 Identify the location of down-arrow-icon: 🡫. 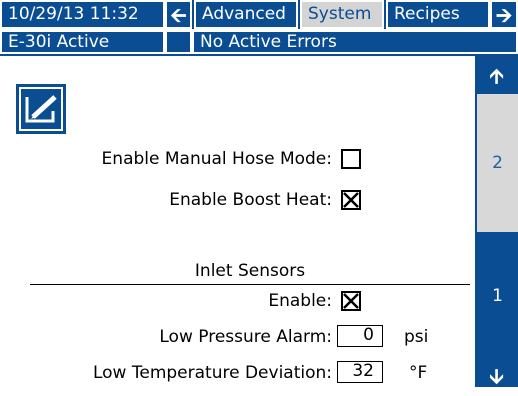
(496, 376).